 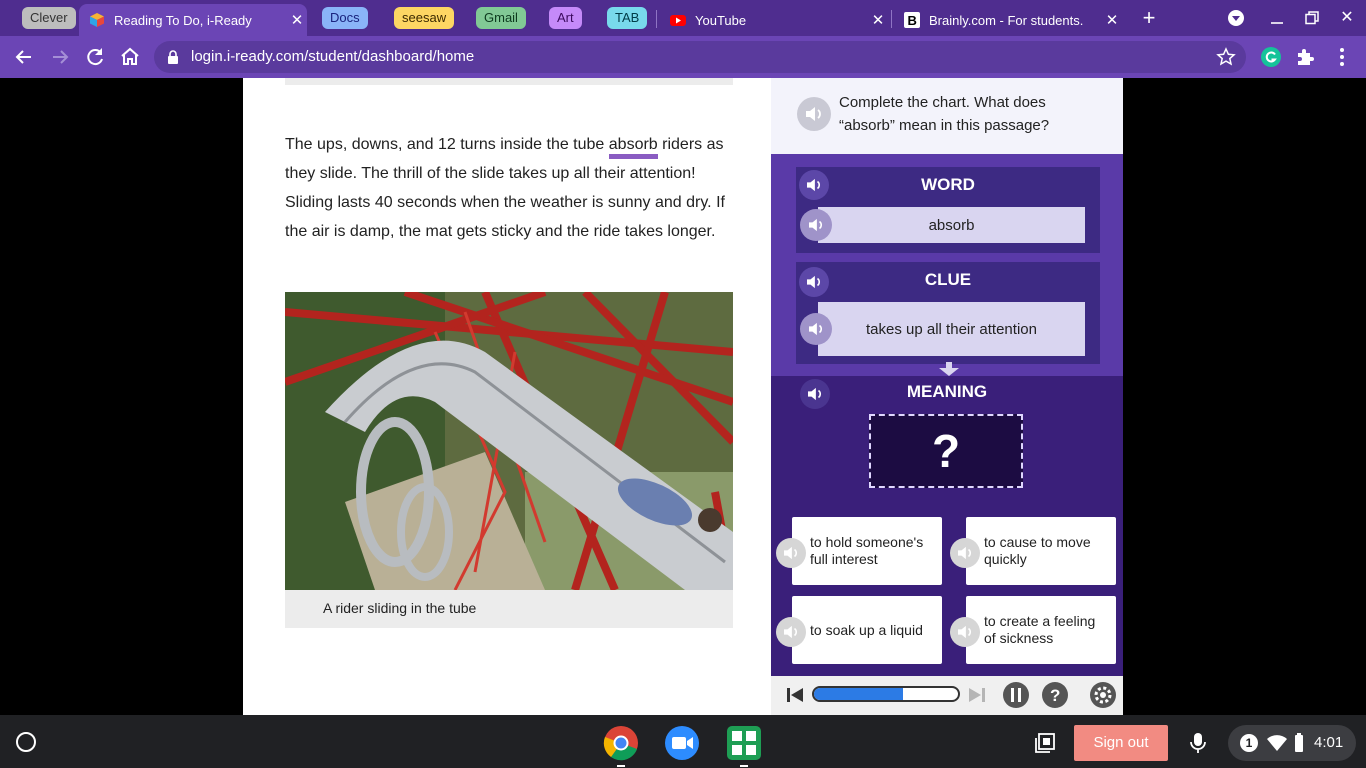 I want to click on word-box: WORD absorb, so click(x=948, y=210).